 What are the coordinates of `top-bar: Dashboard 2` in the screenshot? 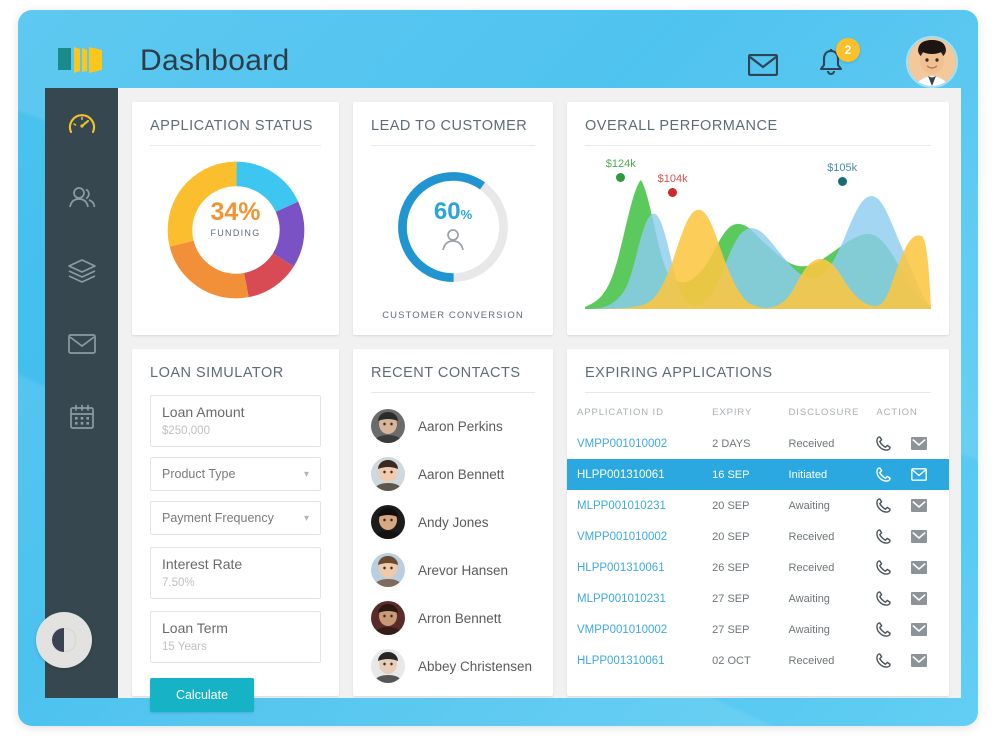 It's located at (498, 49).